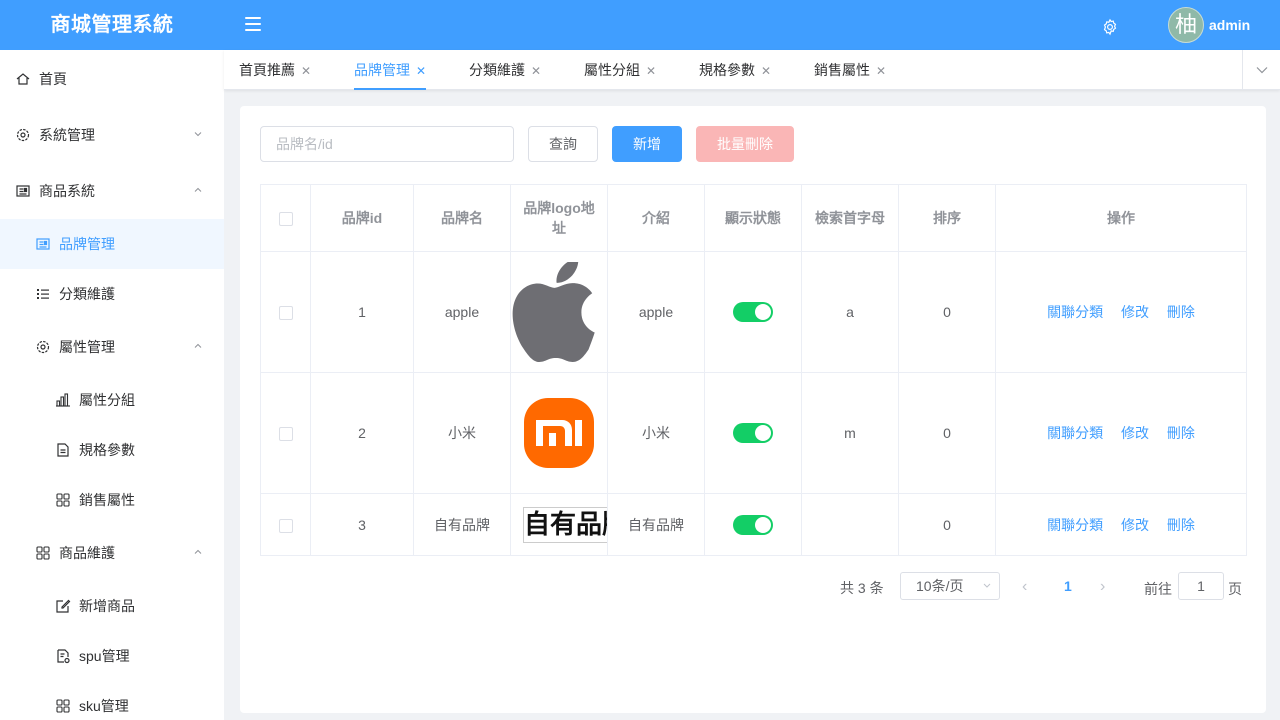 The height and width of the screenshot is (720, 1280). What do you see at coordinates (87, 244) in the screenshot?
I see `sidebar-item-label: 品牌管理` at bounding box center [87, 244].